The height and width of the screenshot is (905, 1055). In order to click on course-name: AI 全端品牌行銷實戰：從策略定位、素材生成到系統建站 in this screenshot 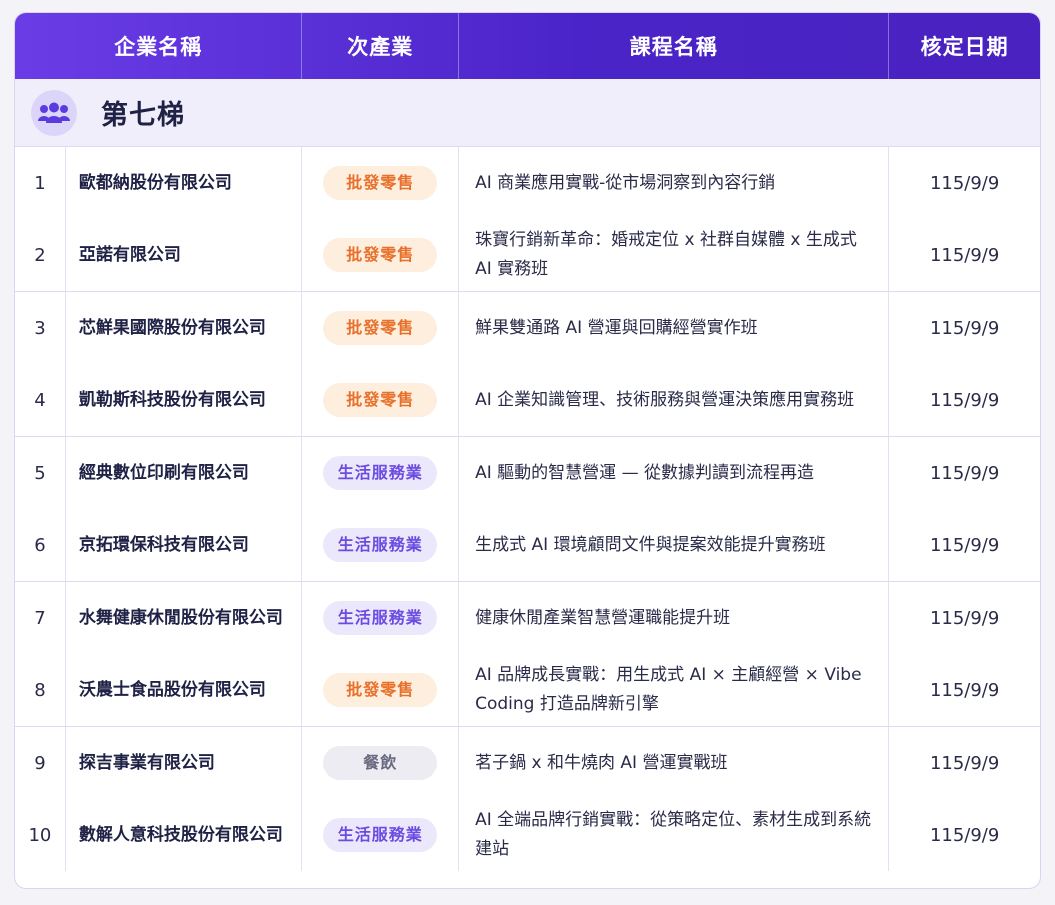, I will do `click(674, 835)`.